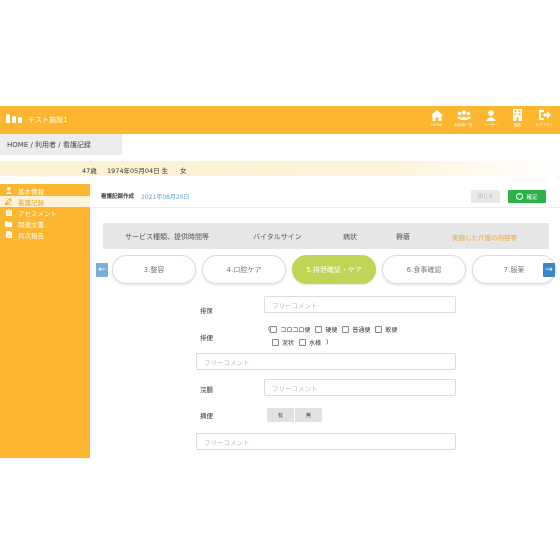 This screenshot has height=560, width=560. Describe the element at coordinates (183, 171) in the screenshot. I see `patient-sex: 女` at that location.